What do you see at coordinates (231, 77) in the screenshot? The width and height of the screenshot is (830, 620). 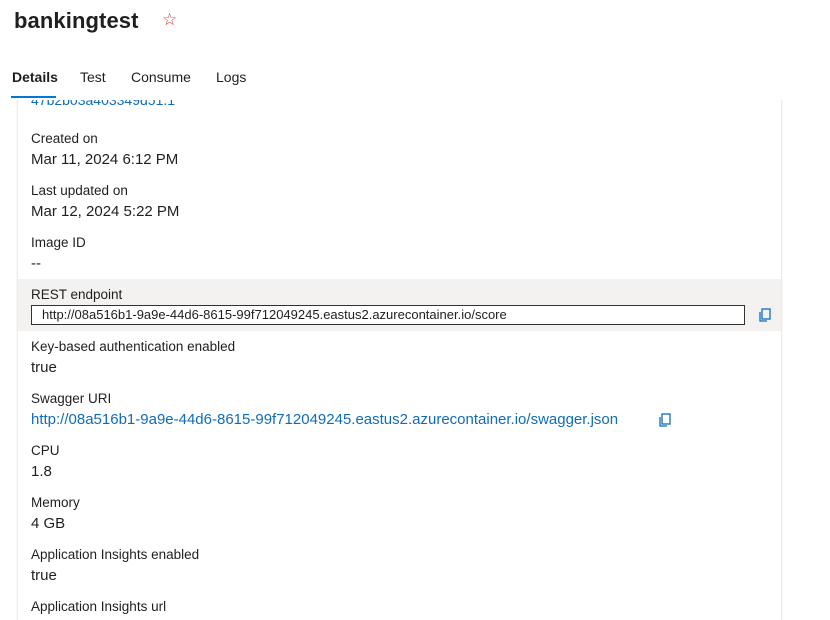 I see `tab-logs: Logs` at bounding box center [231, 77].